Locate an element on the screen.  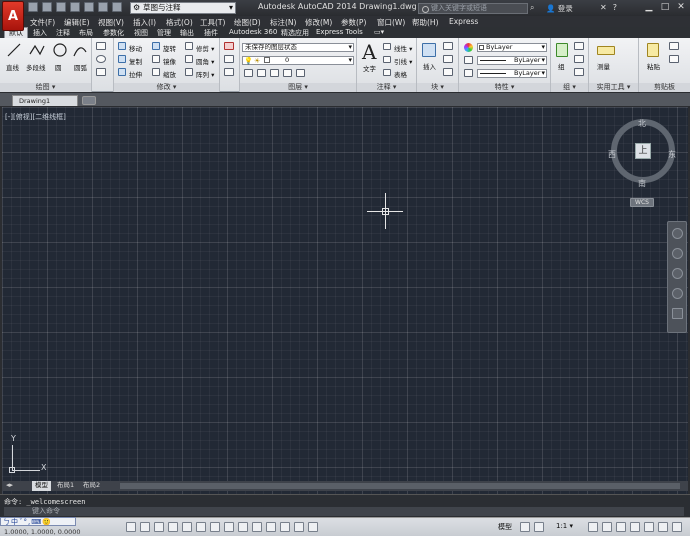
leader-button: 引线 ▾ is located at coordinates (403, 61).